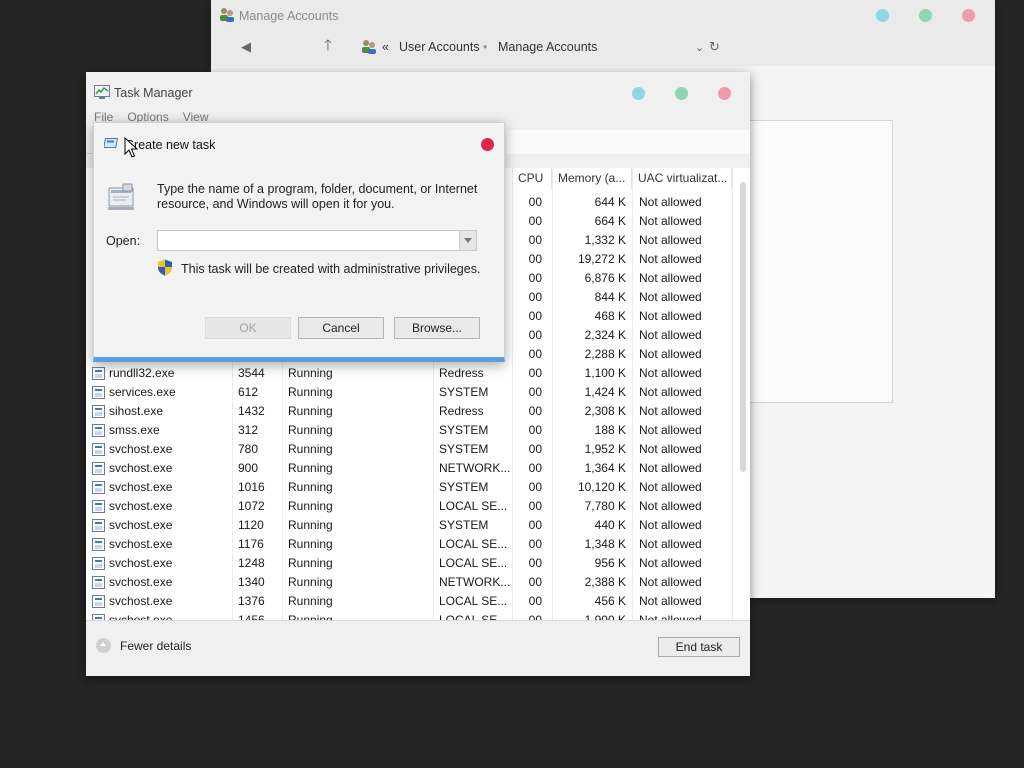 This screenshot has height=768, width=1024. I want to click on breadcrumb-overflow: «, so click(385, 47).